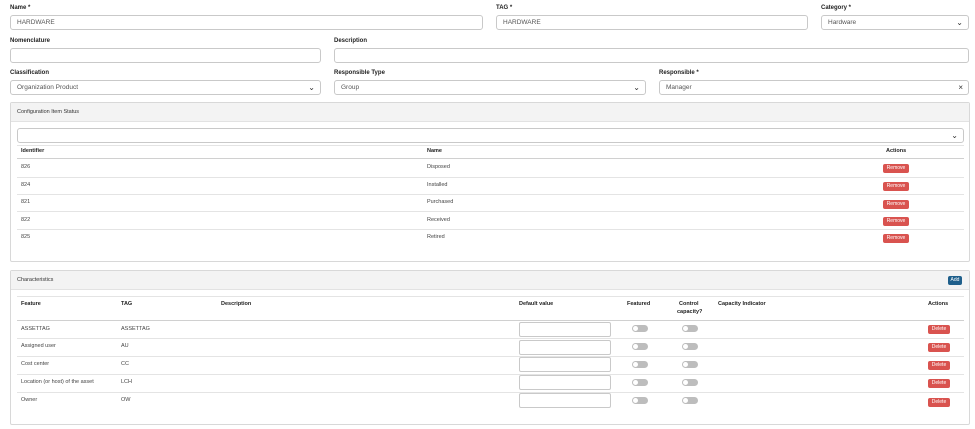 Image resolution: width=975 pixels, height=429 pixels. I want to click on row-identifier: 824, so click(26, 185).